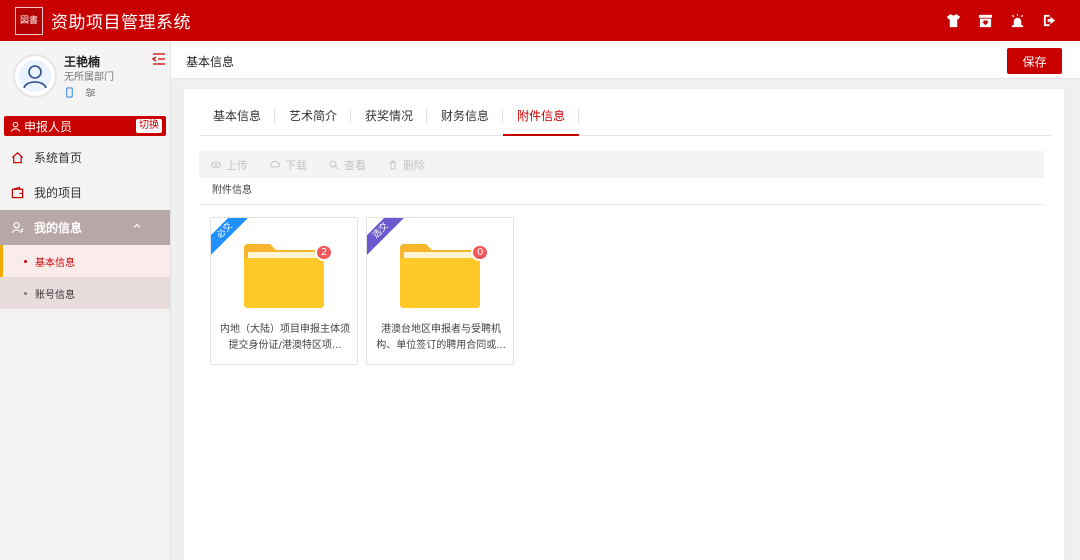 This screenshot has height=560, width=1080. I want to click on phone-icon, so click(69, 92).